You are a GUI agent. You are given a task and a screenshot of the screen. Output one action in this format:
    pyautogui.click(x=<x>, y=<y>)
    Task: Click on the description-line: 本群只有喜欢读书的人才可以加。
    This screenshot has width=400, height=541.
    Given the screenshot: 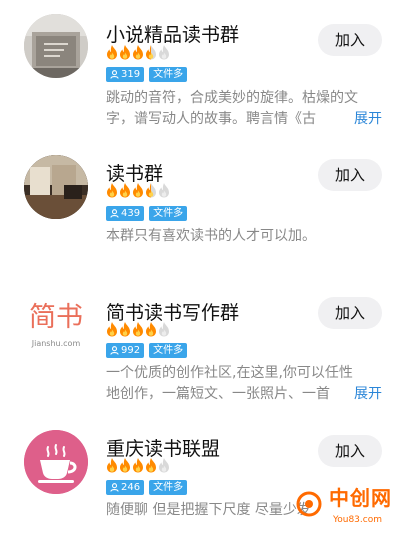 What is the action you would take?
    pyautogui.click(x=211, y=236)
    